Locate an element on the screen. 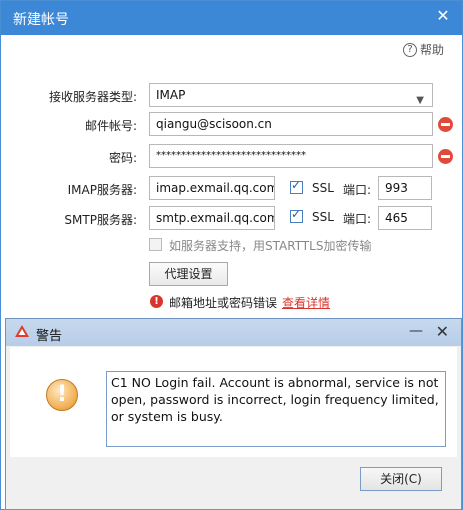 Image resolution: width=463 pixels, height=510 pixels. imap-ssl-checkbox is located at coordinates (296, 186).